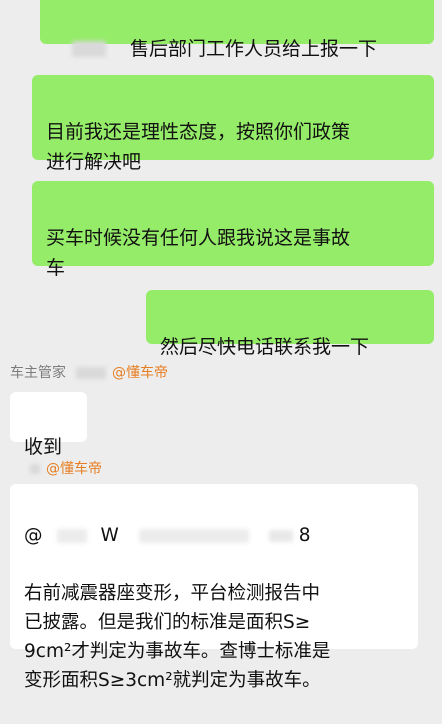 Image resolution: width=442 pixels, height=724 pixels. I want to click on sent-message-3: 买车时候没有任何人跟我说这是事故 车, so click(233, 230).